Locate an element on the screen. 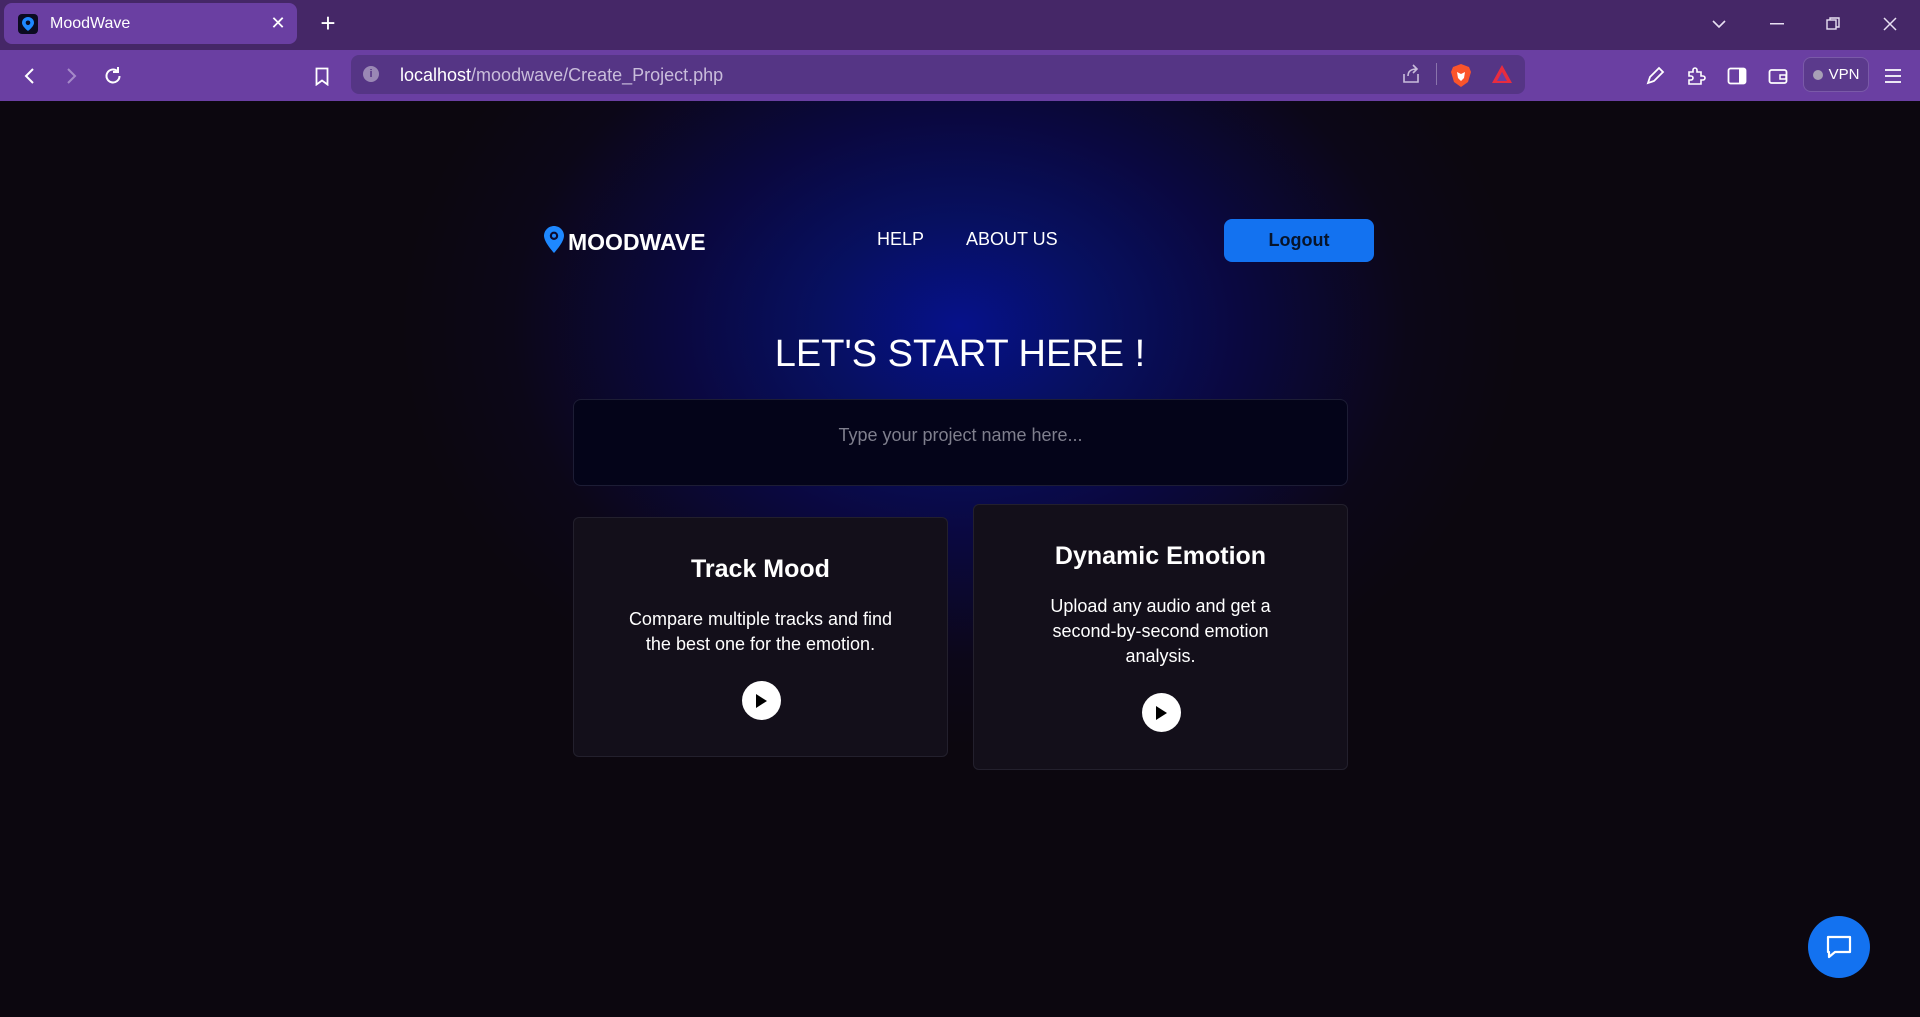 Image resolution: width=1920 pixels, height=1017 pixels. close-tab-icon: ✕ is located at coordinates (278, 23).